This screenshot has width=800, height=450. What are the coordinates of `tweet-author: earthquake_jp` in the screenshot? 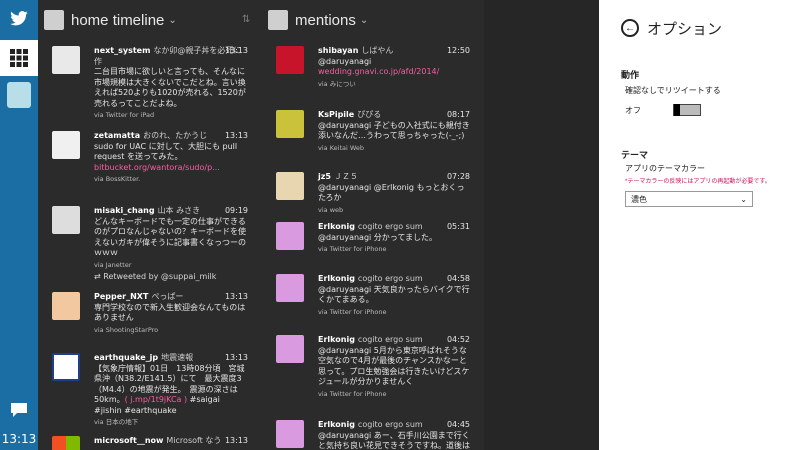 It's located at (126, 357).